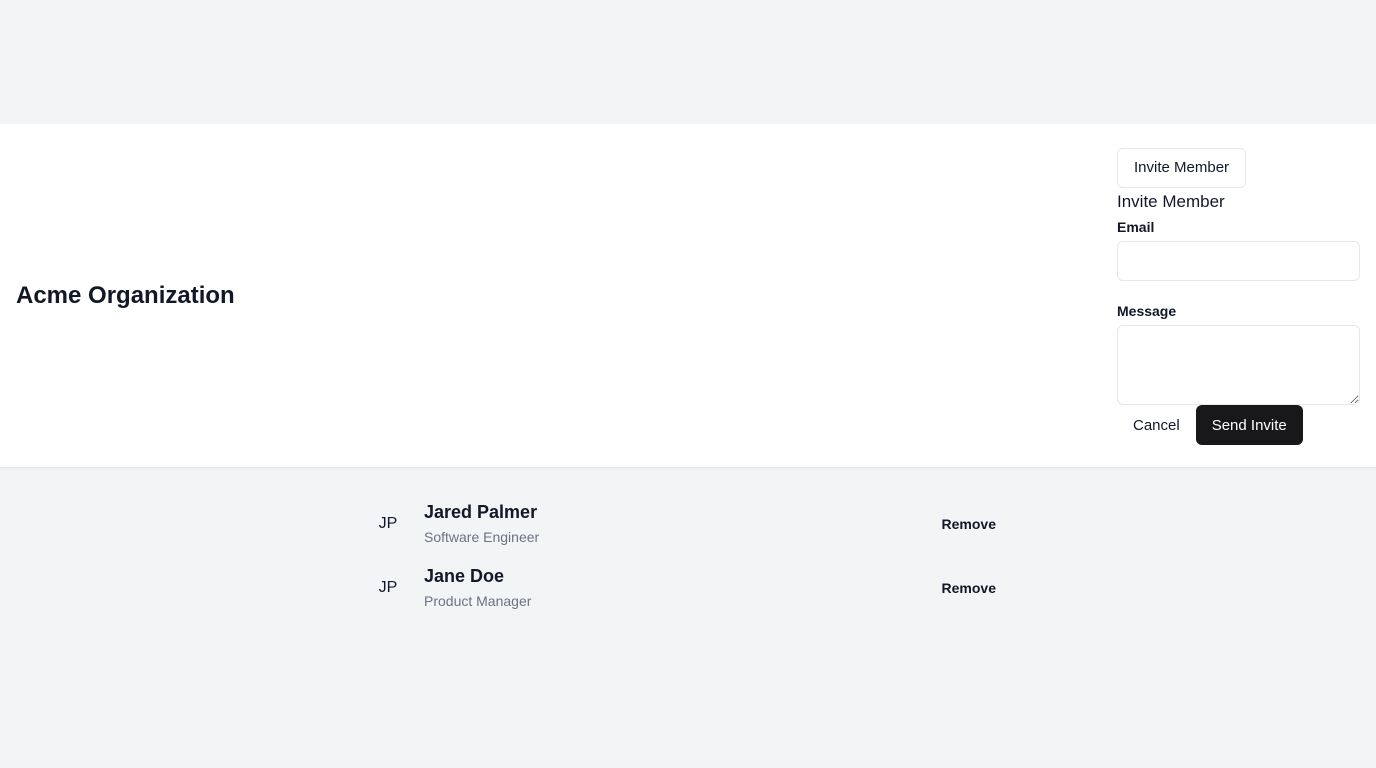  I want to click on send-invite-button: Send Invite, so click(1249, 425).